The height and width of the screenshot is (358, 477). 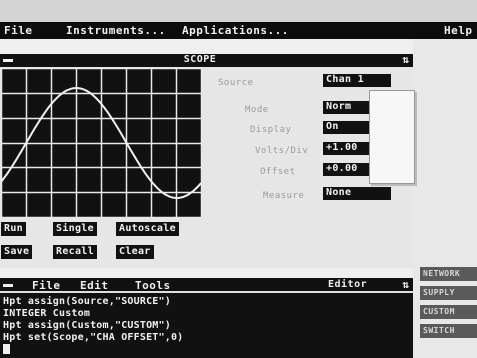 I want to click on resize-arrows-icon: ⇅, so click(x=405, y=59).